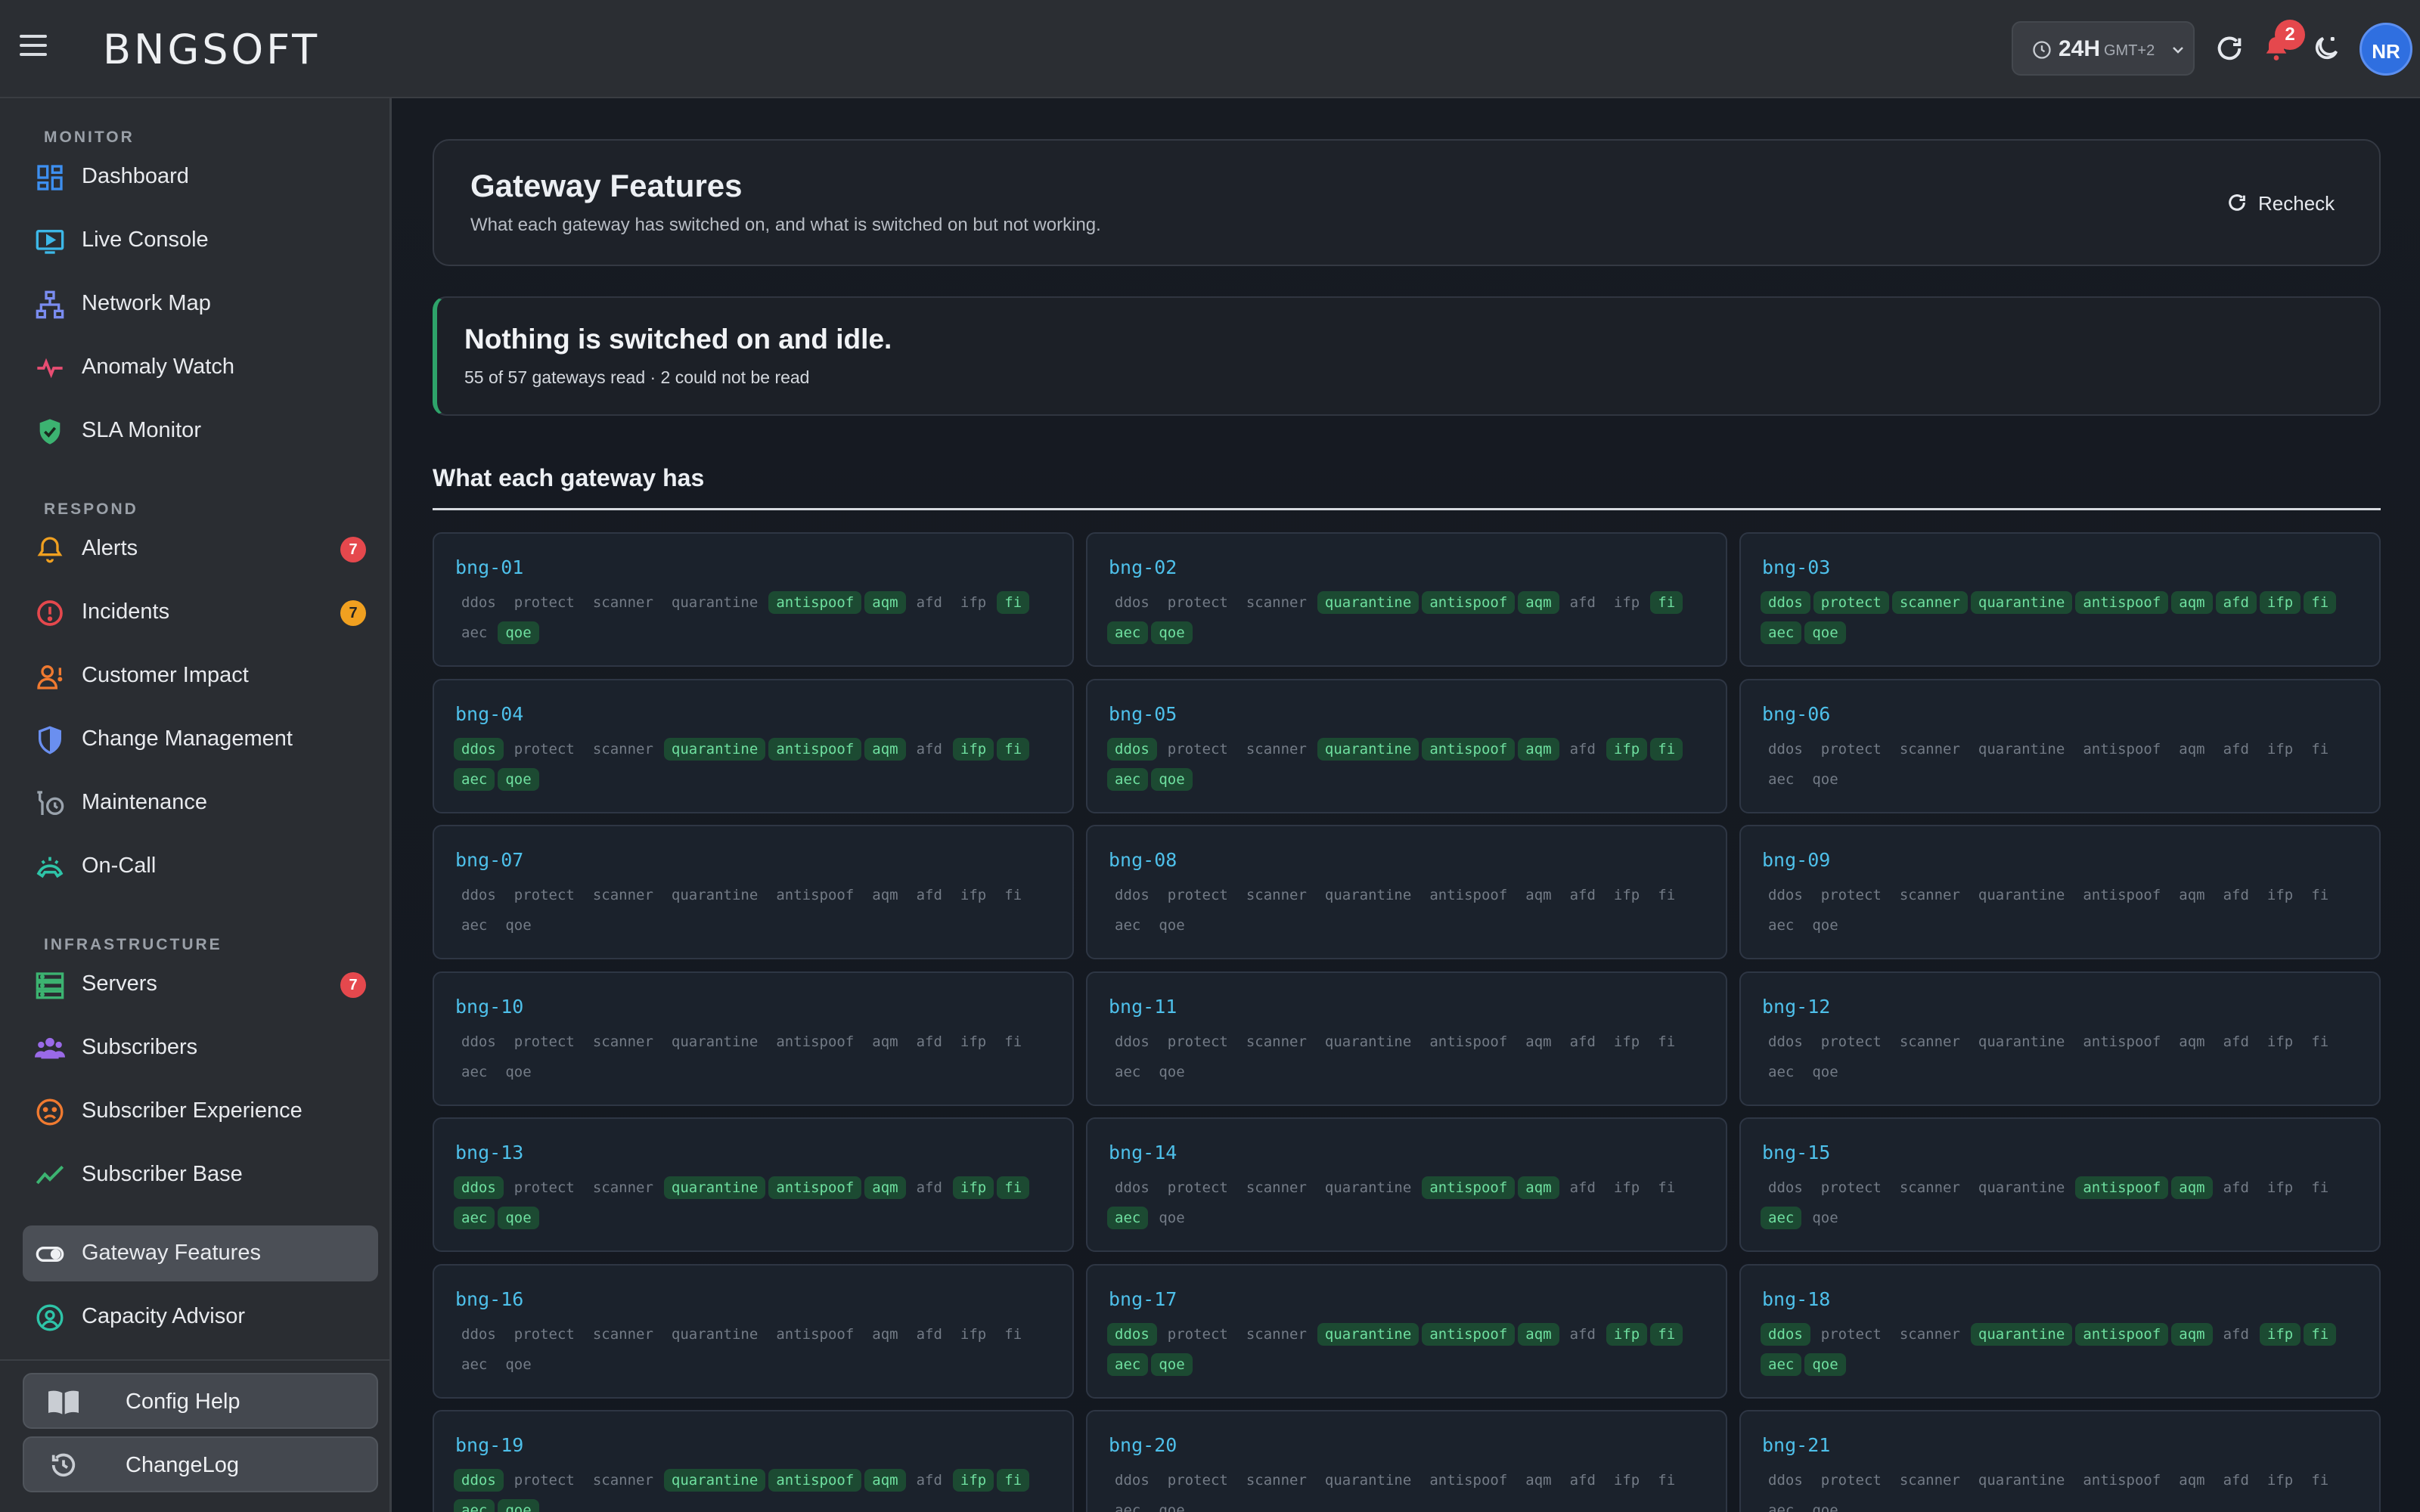  Describe the element at coordinates (1796, 860) in the screenshot. I see `gateway-name: bng-09` at that location.